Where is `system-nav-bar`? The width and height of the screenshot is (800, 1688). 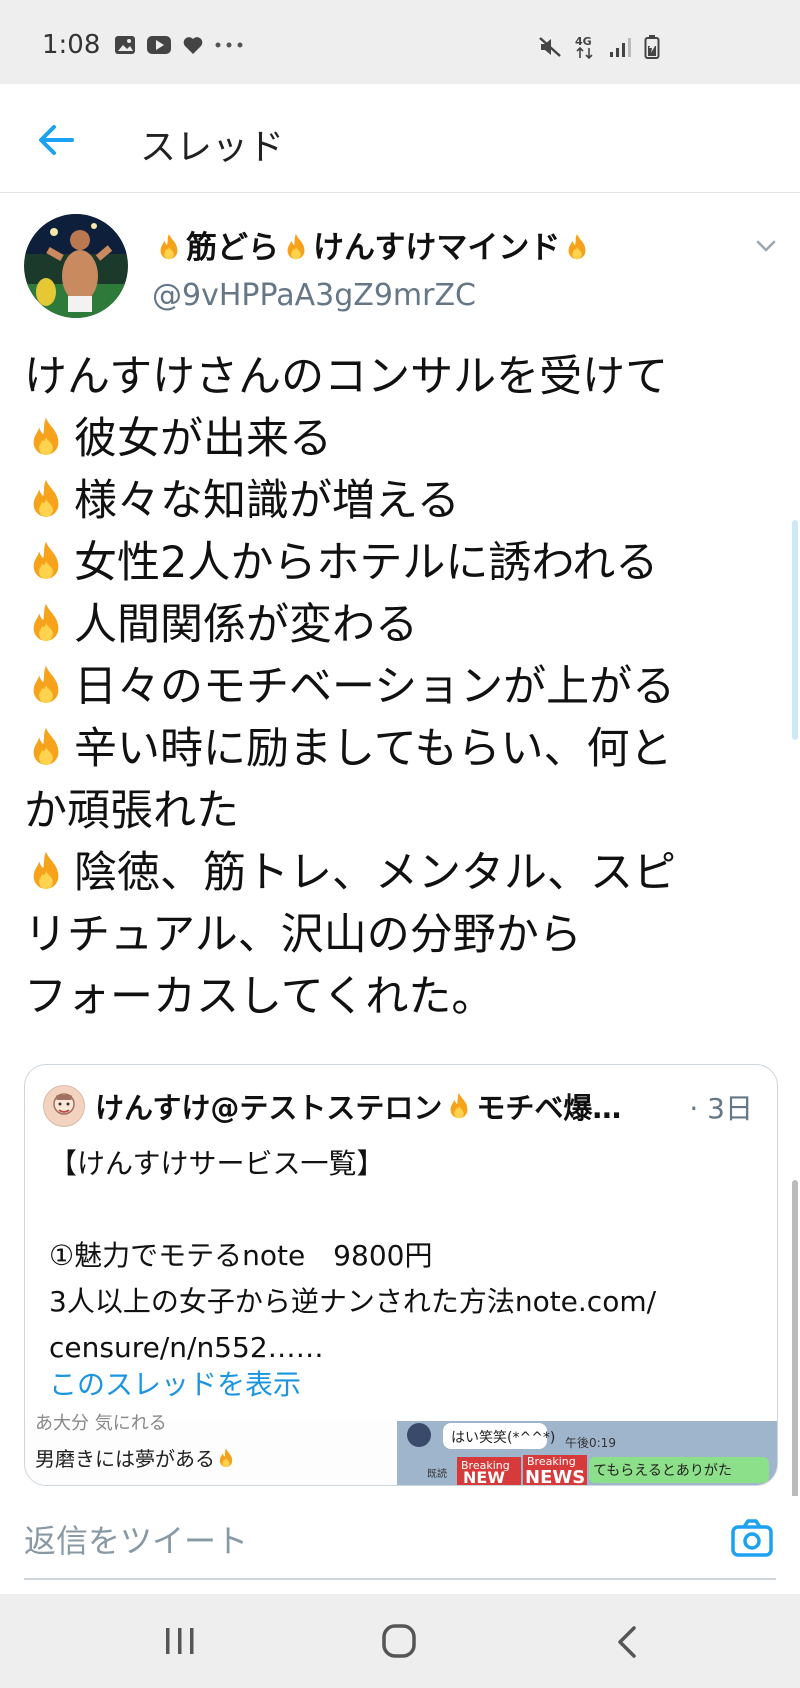 system-nav-bar is located at coordinates (400, 1641).